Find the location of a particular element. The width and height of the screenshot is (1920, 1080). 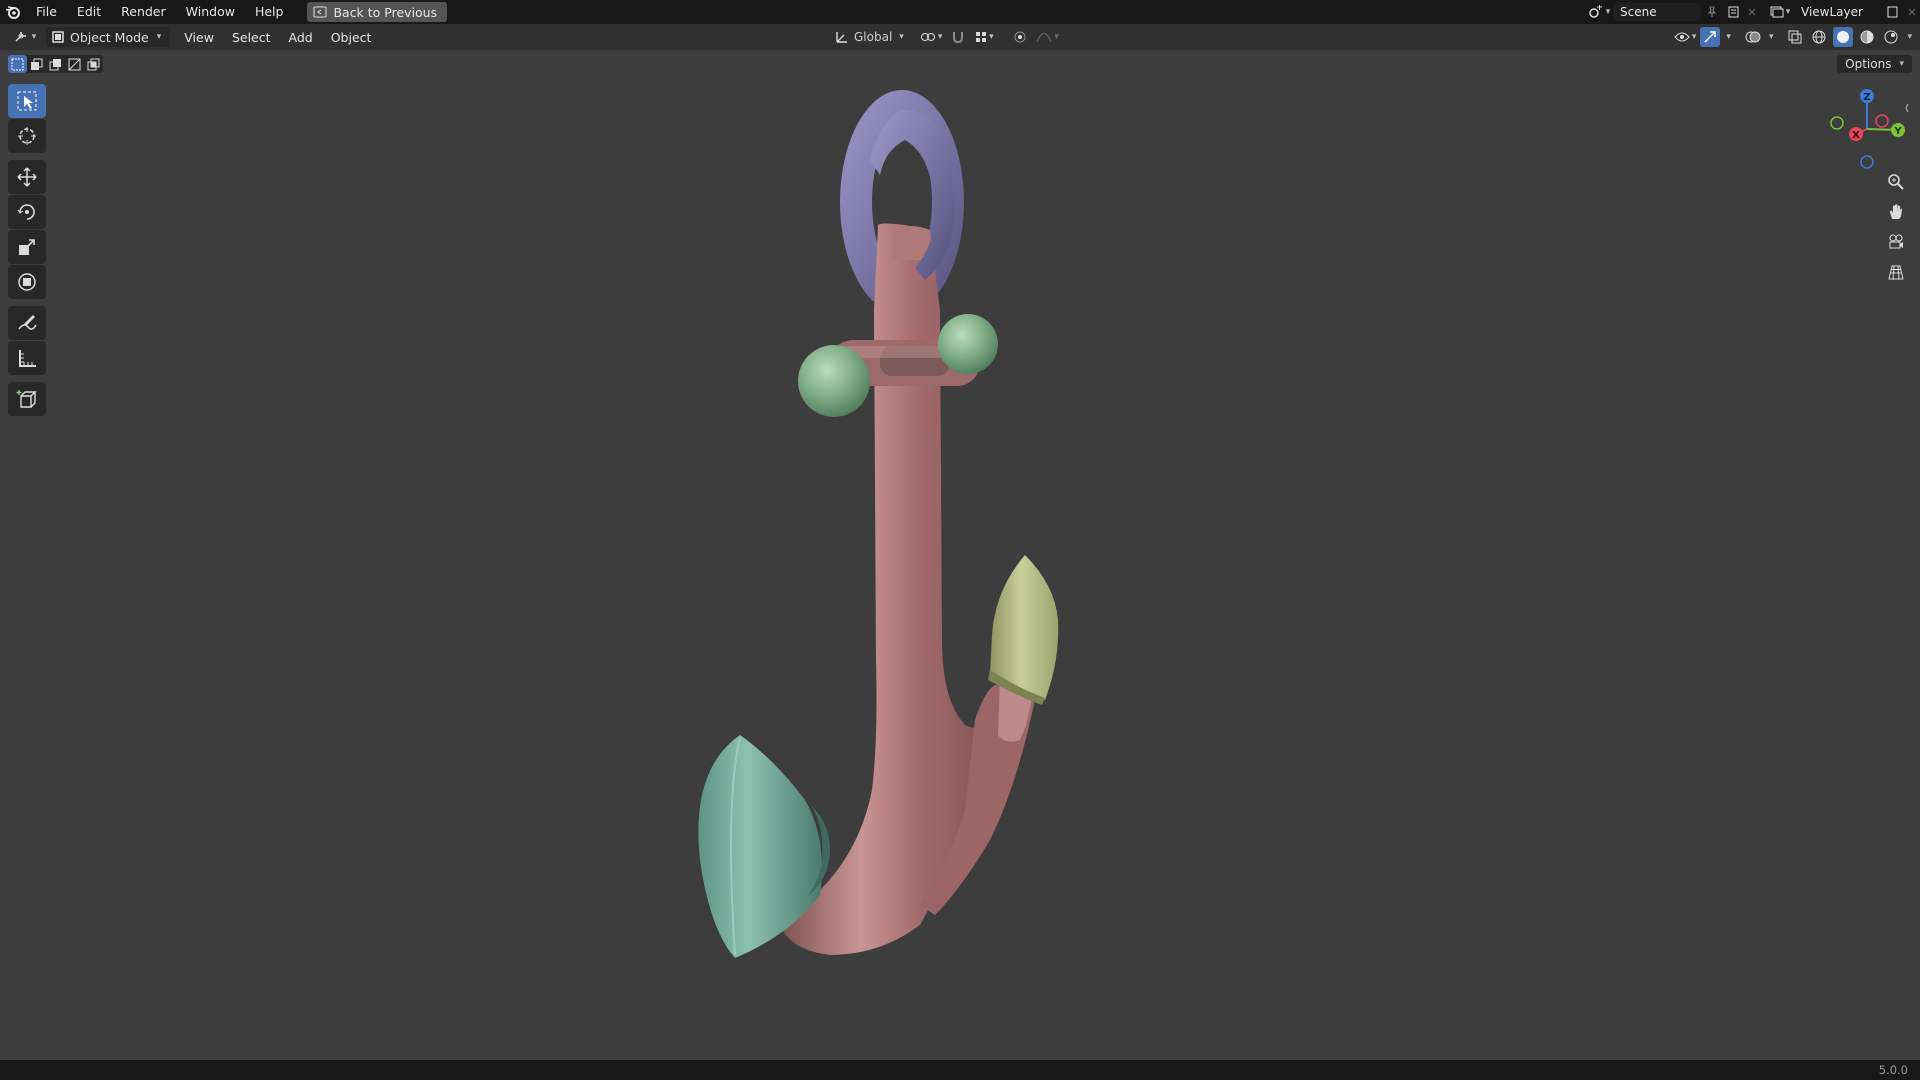

shading-wireframe is located at coordinates (1819, 37).